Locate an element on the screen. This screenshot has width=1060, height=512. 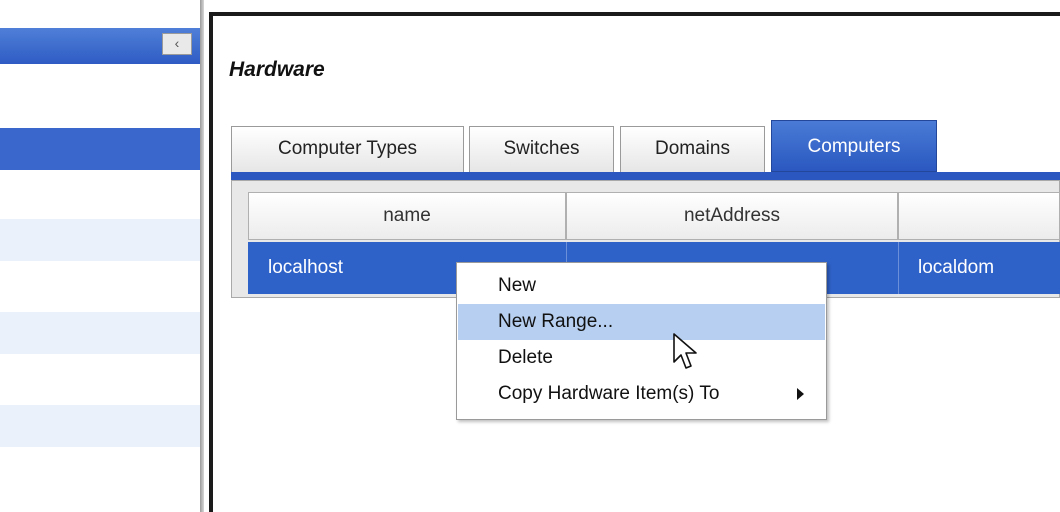
submenu-arrow-icon is located at coordinates (800, 394).